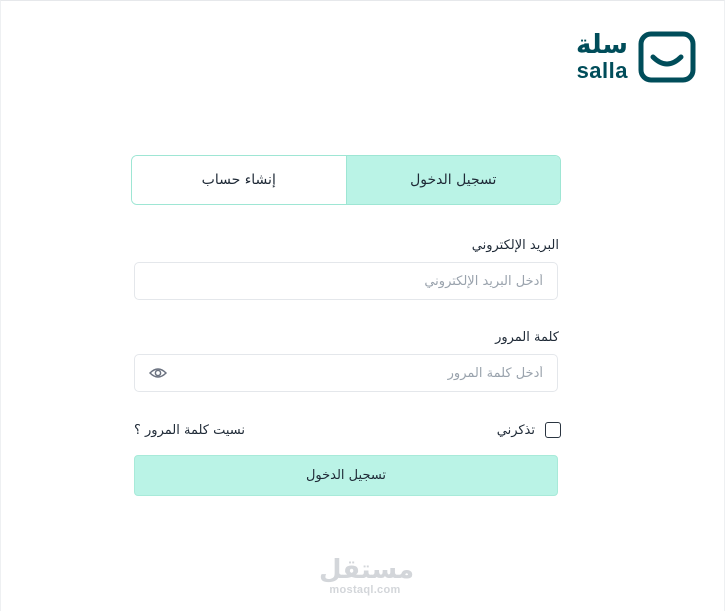  Describe the element at coordinates (189, 430) in the screenshot. I see `forgot-password-link: نسيت كلمة المرور ؟` at that location.